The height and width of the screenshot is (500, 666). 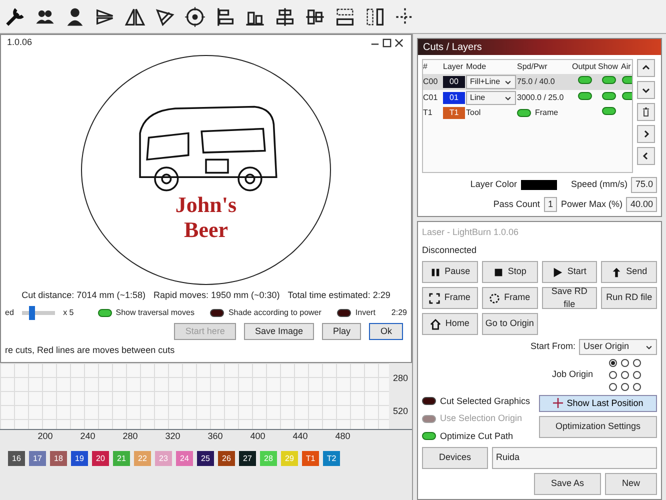 I want to click on palette-swatch: 25, so click(x=205, y=458).